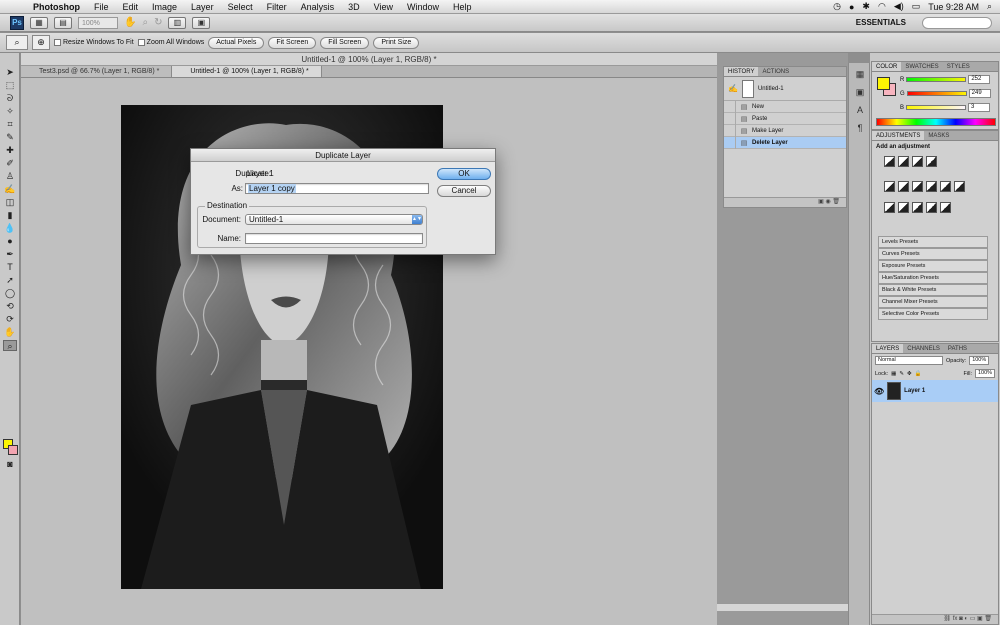 The image size is (1000, 625). What do you see at coordinates (837, 6) in the screenshot?
I see `backup-icon: ◷` at bounding box center [837, 6].